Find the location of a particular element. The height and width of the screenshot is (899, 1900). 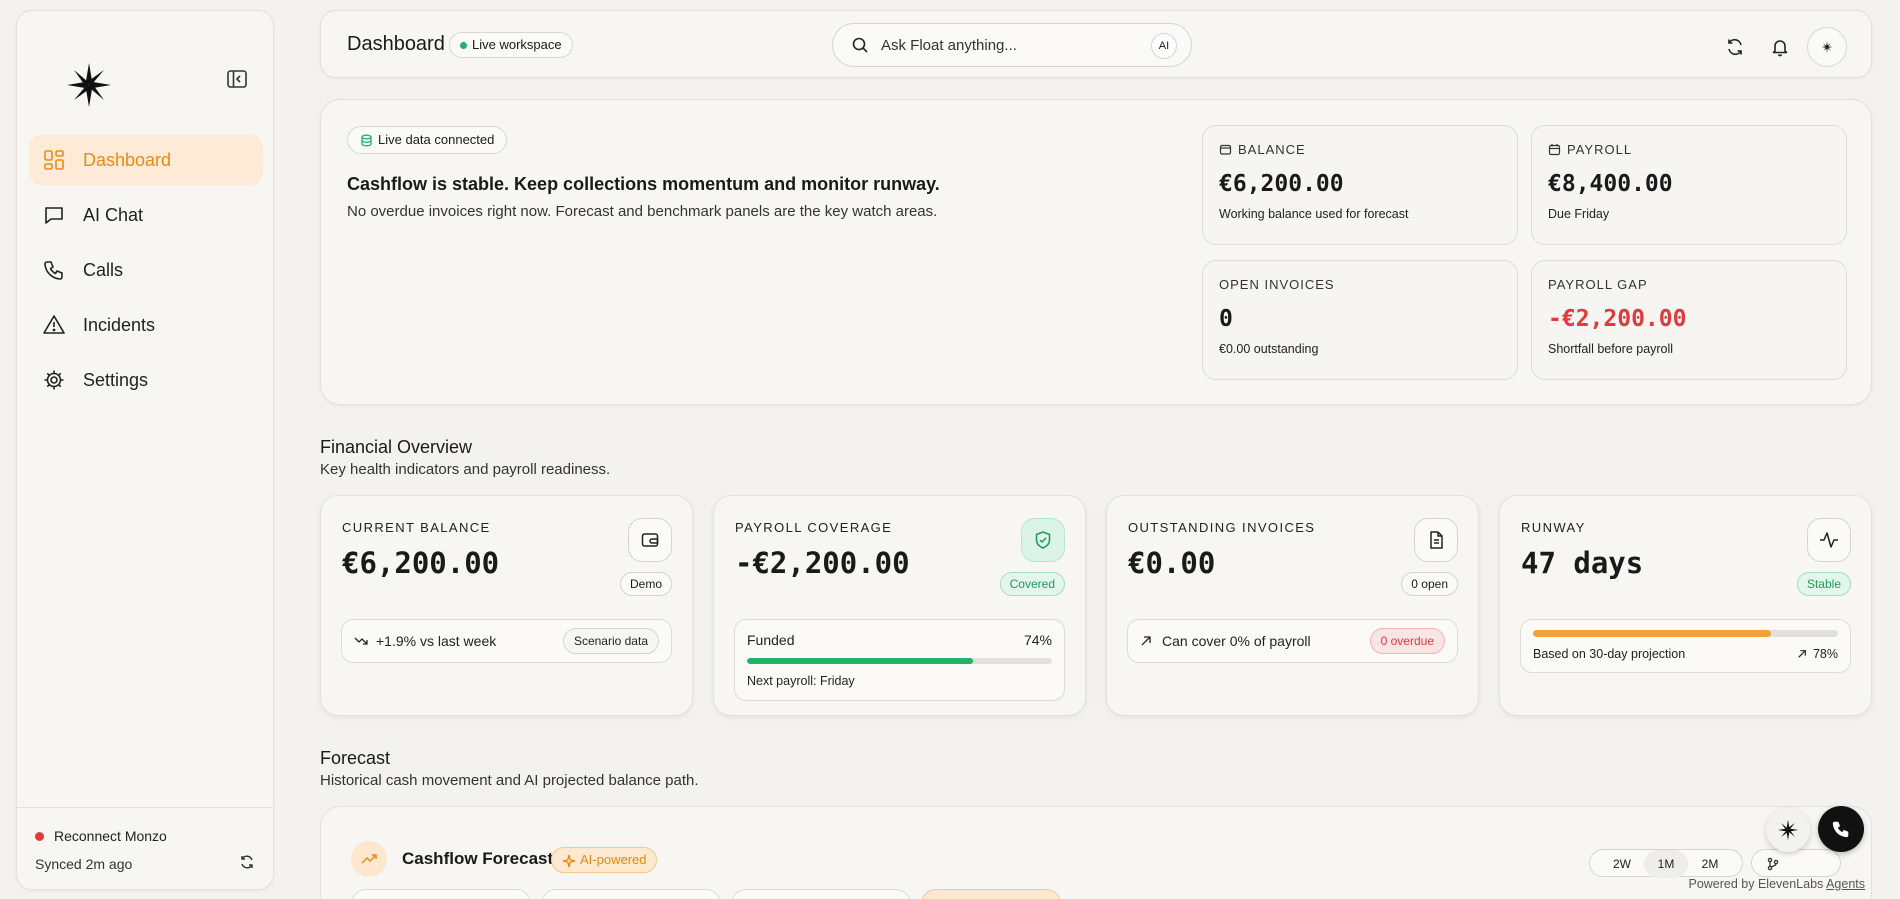

sparkle-icon is located at coordinates (569, 861).